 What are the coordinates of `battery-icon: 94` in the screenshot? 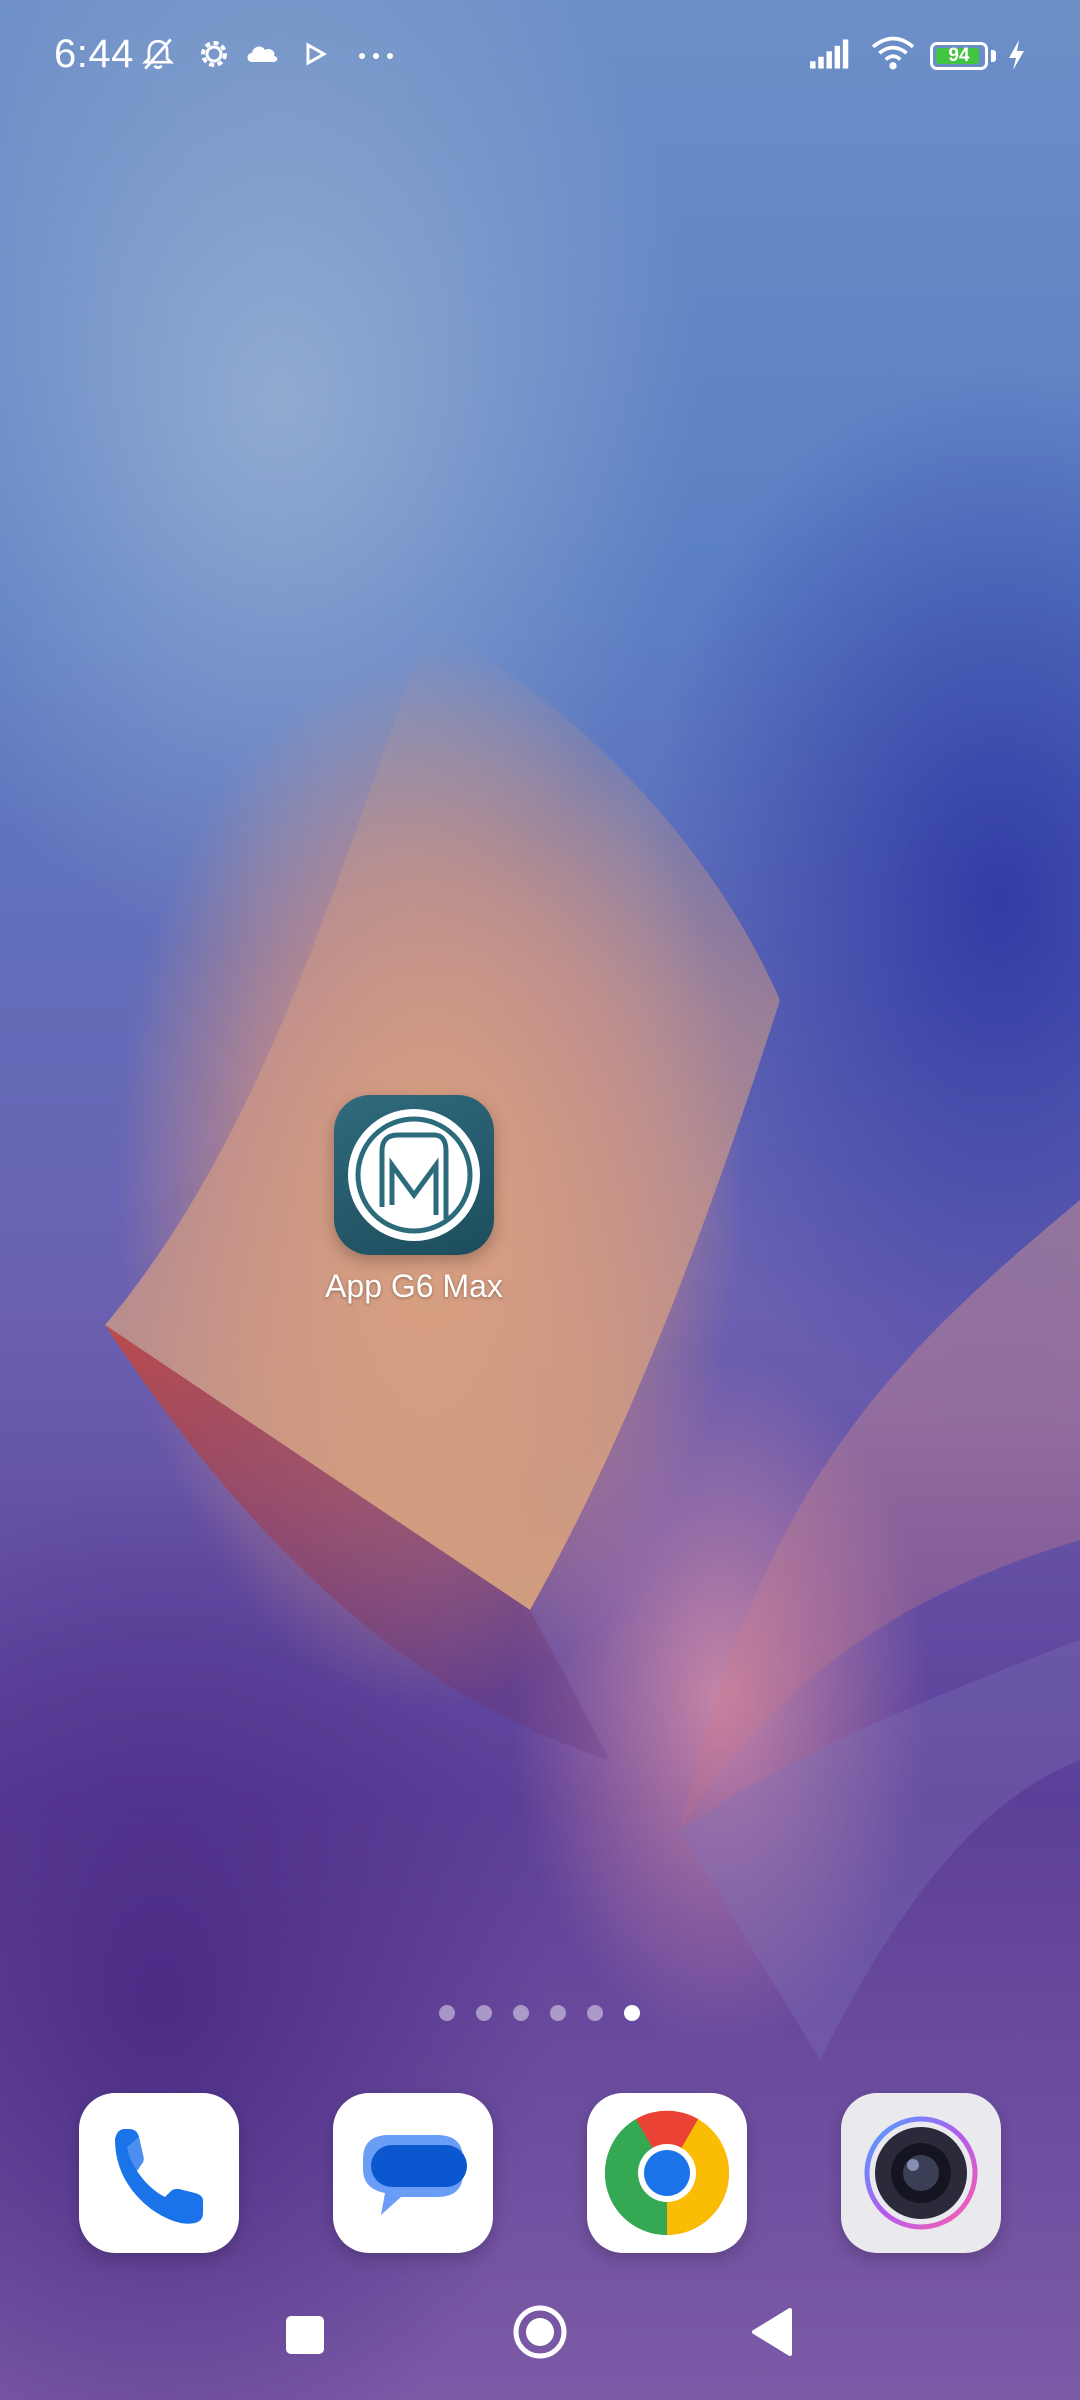 It's located at (959, 56).